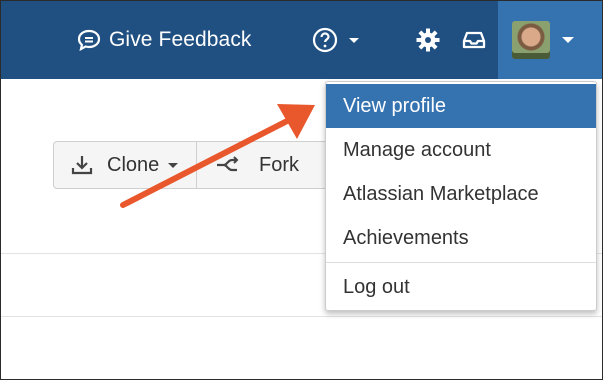  What do you see at coordinates (325, 40) in the screenshot?
I see `question-circle-icon` at bounding box center [325, 40].